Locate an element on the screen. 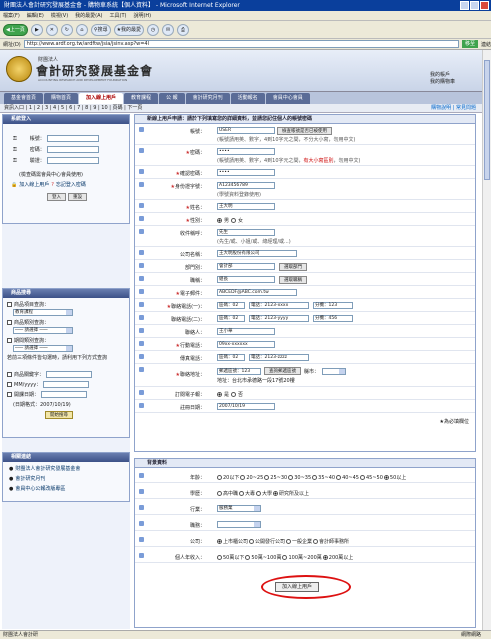 Image resolution: width=491 pixels, height=640 pixels. related-link: 會計研究月刊 is located at coordinates (30, 478).